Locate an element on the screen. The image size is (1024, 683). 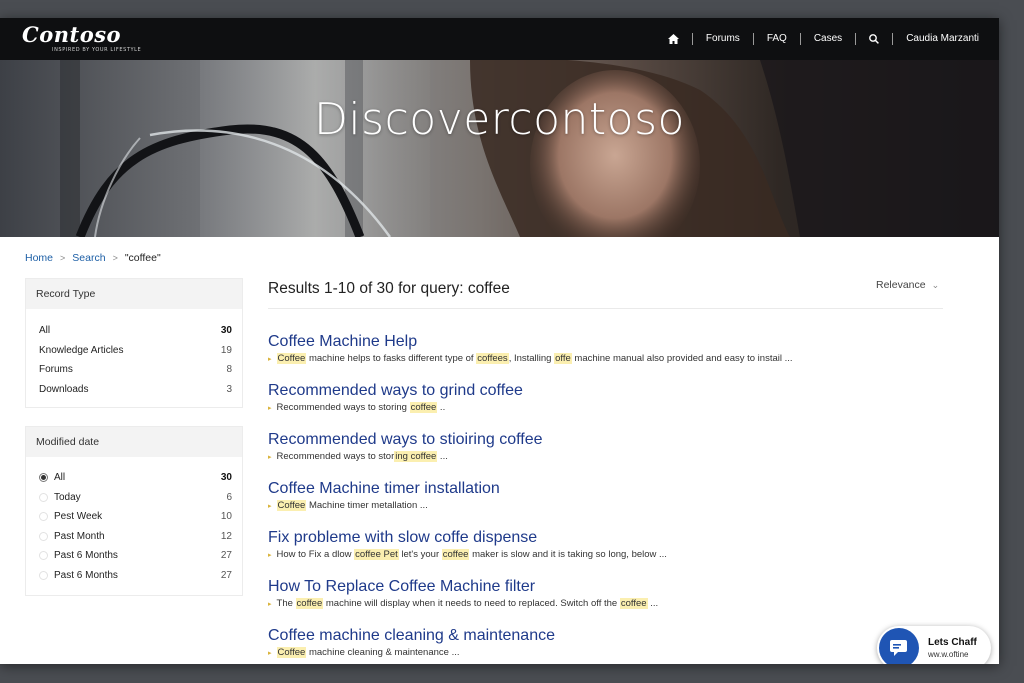
filter-record-knowledge-articles: Knowledge Articles 19 is located at coordinates (134, 351).